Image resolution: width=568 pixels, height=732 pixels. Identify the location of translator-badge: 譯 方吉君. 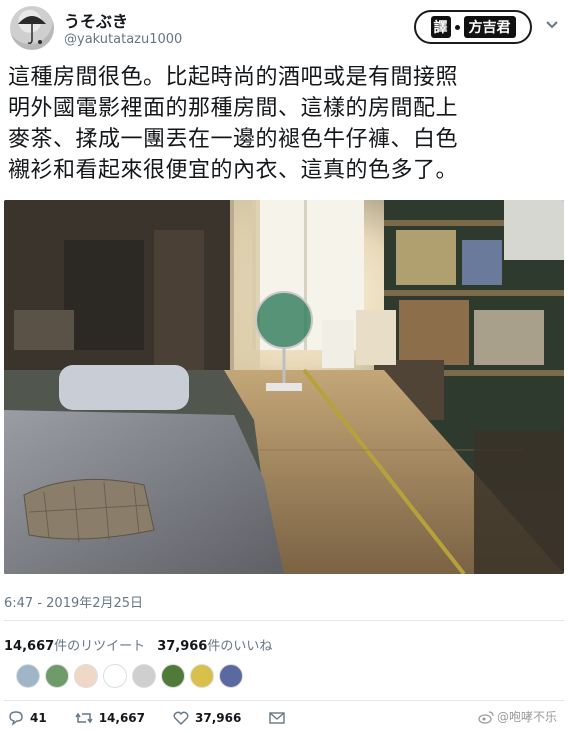
(473, 27).